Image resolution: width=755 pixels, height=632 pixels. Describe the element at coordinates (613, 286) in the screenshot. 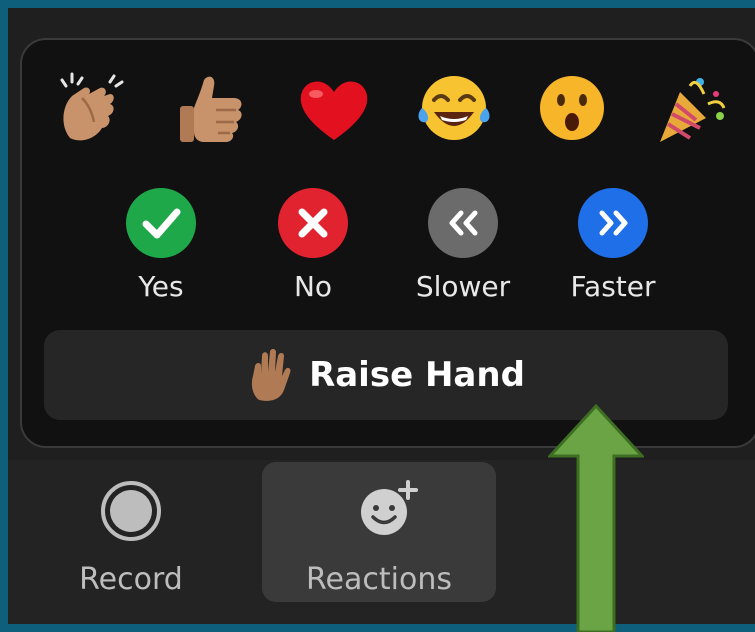

I see `faster-label: Faster` at that location.